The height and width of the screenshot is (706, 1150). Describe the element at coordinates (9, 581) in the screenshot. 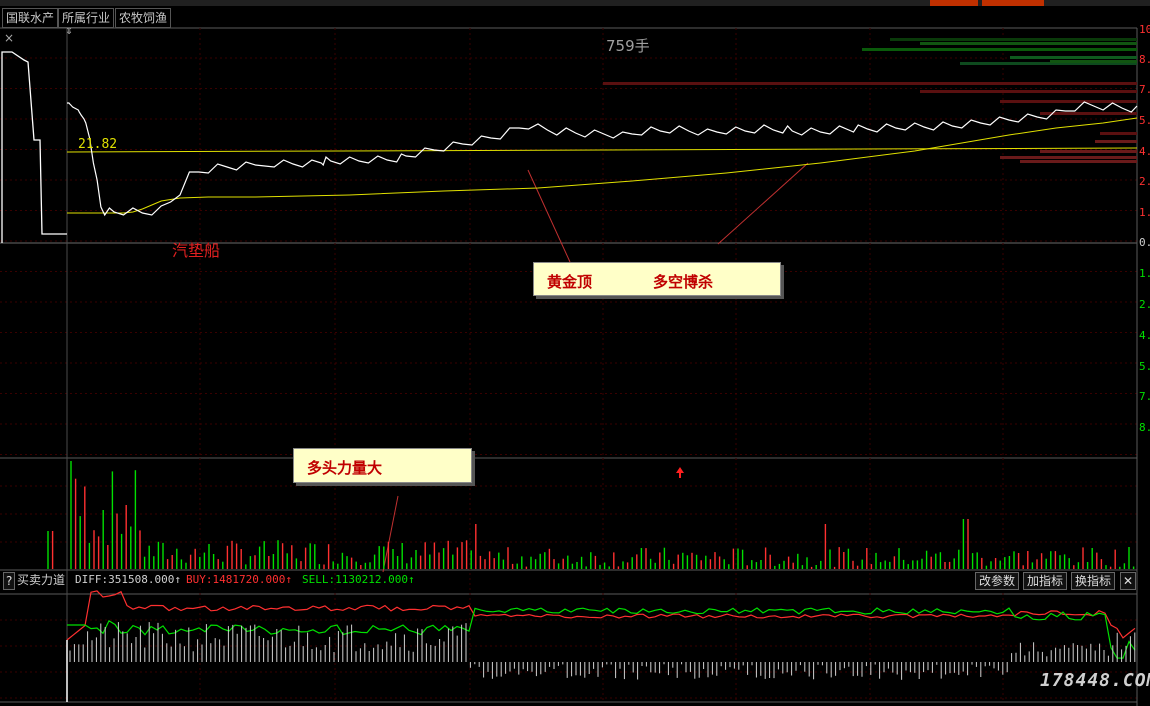

I see `indicator-help-button: ?` at that location.